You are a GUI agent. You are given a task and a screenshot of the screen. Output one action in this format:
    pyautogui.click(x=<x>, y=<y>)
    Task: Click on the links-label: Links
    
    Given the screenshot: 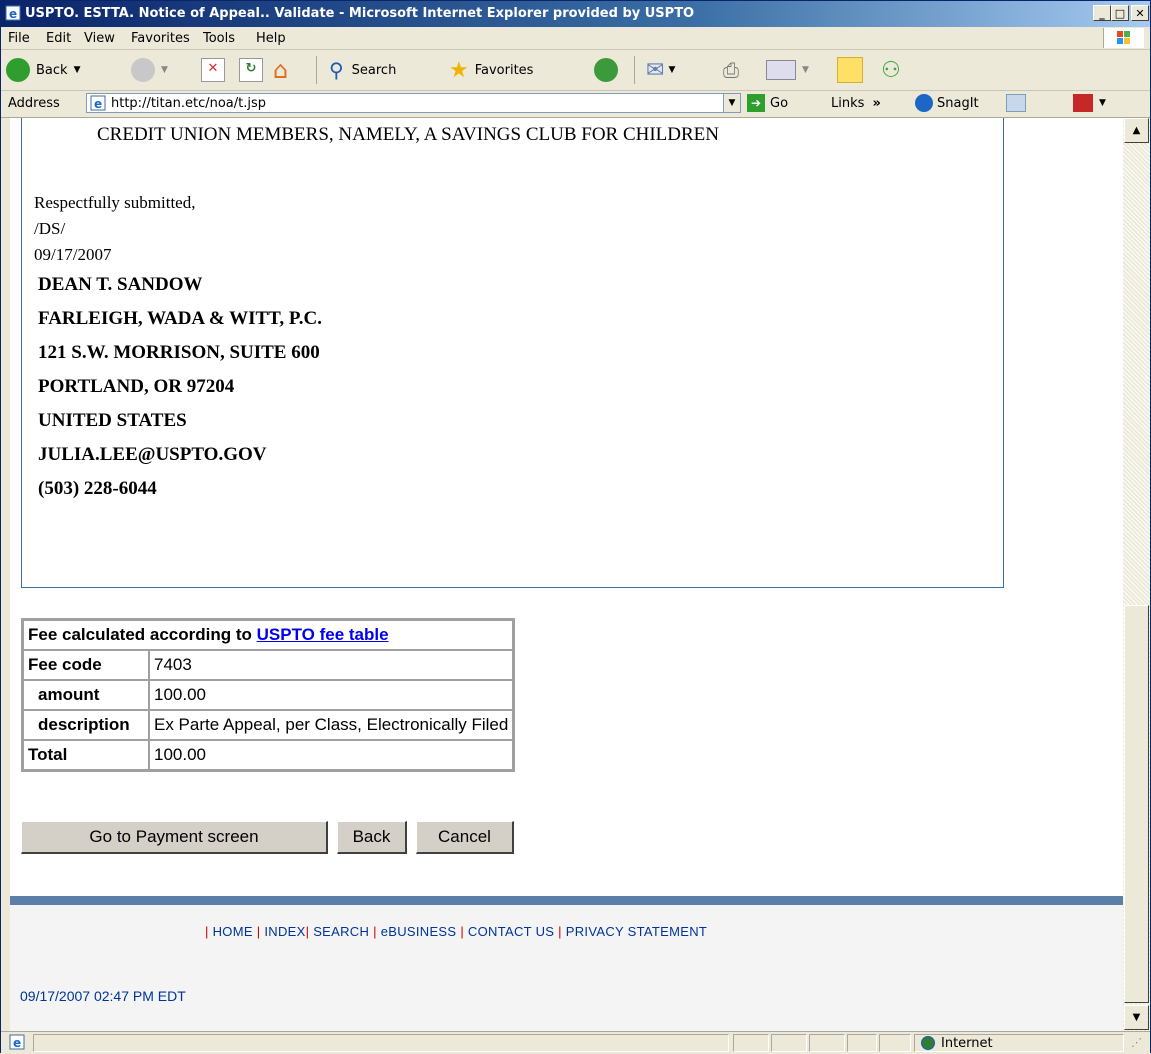 What is the action you would take?
    pyautogui.click(x=848, y=103)
    